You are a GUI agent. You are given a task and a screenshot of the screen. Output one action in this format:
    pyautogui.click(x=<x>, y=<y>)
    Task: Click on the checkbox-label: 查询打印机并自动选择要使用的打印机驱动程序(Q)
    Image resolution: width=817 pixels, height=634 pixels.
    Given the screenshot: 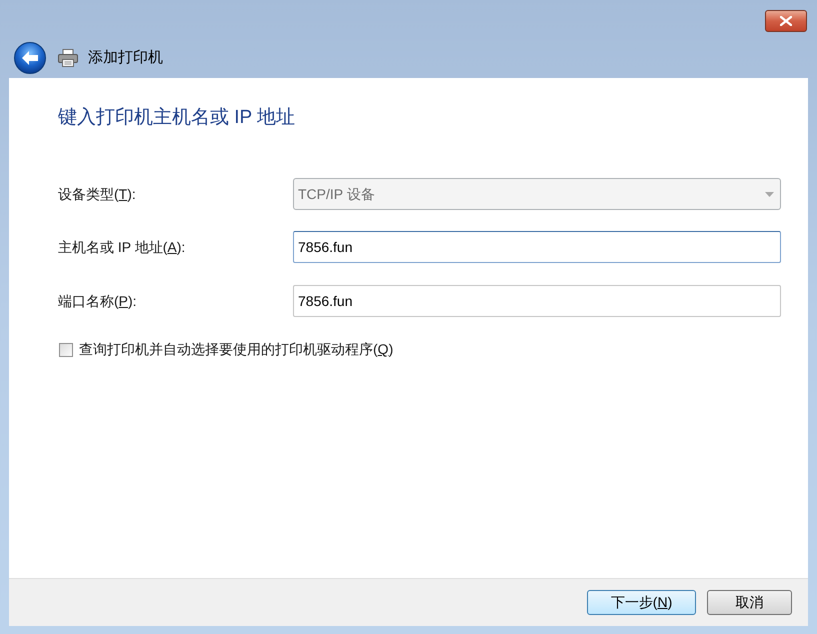 What is the action you would take?
    pyautogui.click(x=236, y=349)
    